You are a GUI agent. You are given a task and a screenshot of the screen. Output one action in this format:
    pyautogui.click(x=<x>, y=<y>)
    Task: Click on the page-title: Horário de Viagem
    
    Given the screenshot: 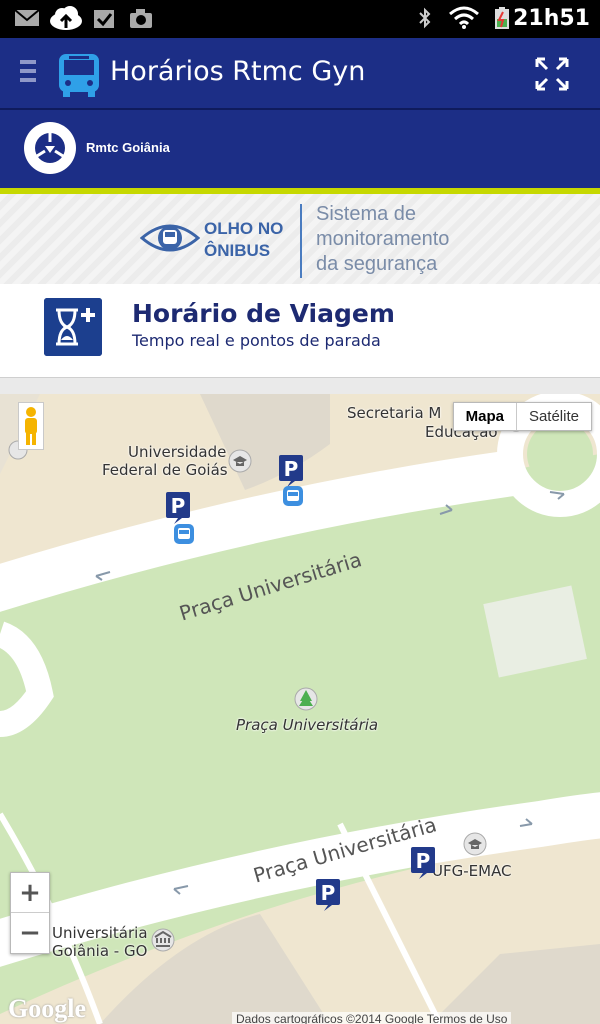 What is the action you would take?
    pyautogui.click(x=263, y=313)
    